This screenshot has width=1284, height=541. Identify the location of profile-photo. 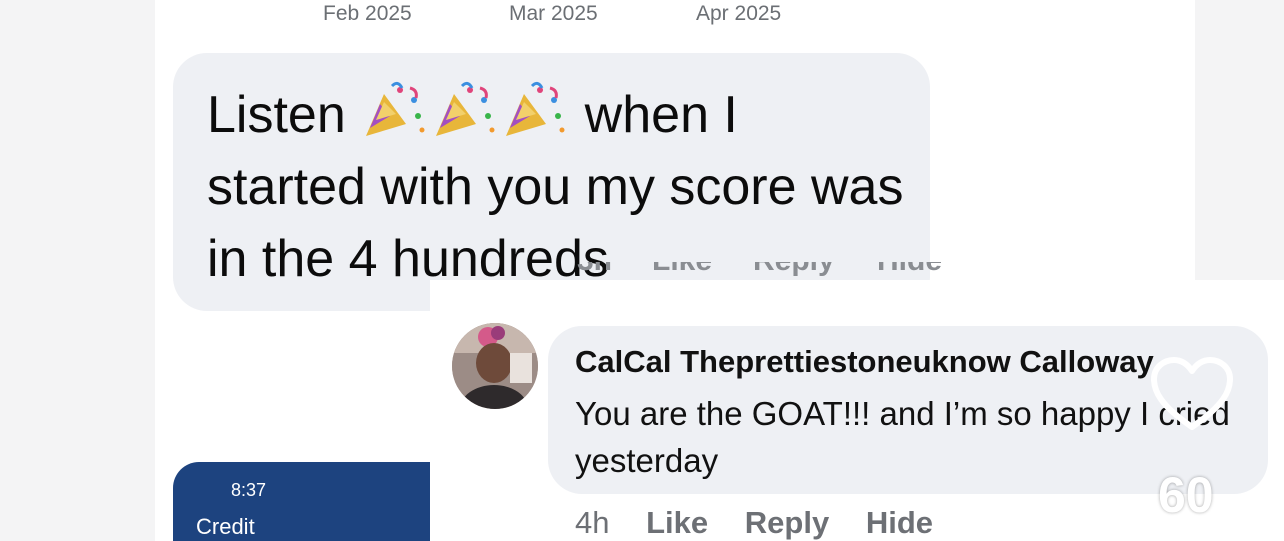
(495, 366).